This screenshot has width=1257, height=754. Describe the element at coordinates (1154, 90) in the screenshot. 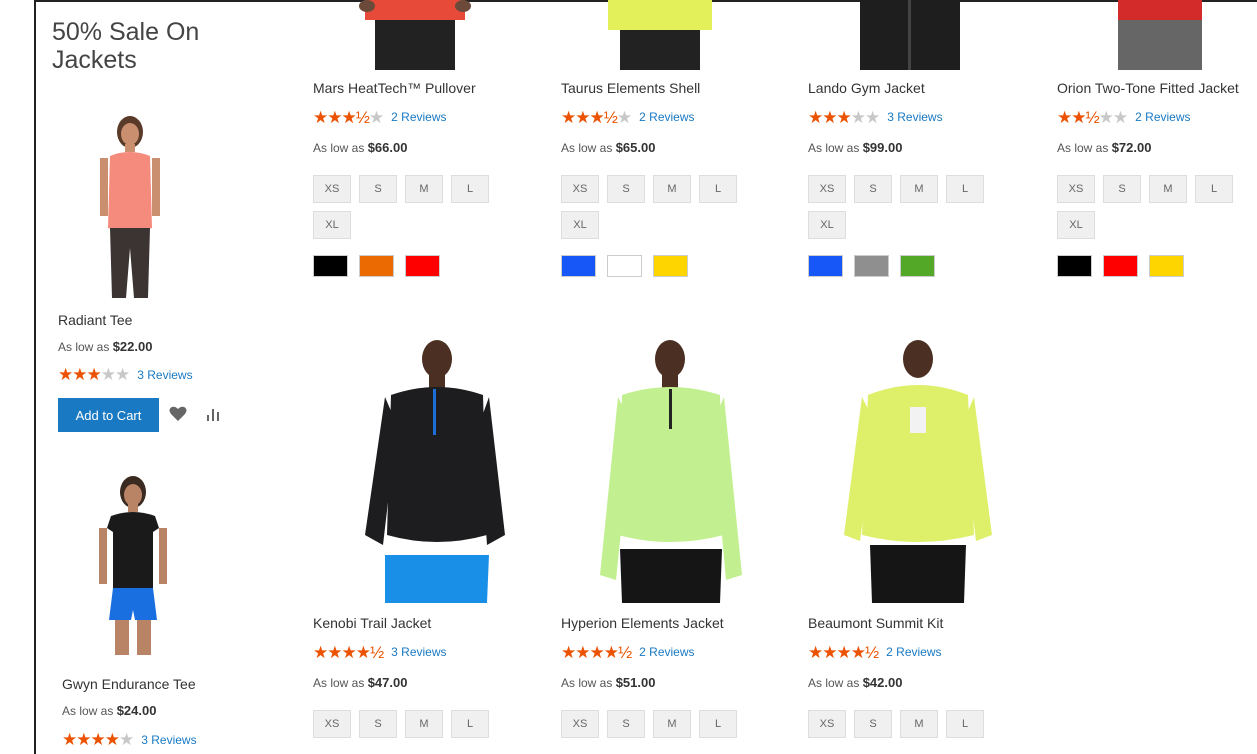

I see `product-name: Orion Two-Tone Fitted Jacket` at that location.